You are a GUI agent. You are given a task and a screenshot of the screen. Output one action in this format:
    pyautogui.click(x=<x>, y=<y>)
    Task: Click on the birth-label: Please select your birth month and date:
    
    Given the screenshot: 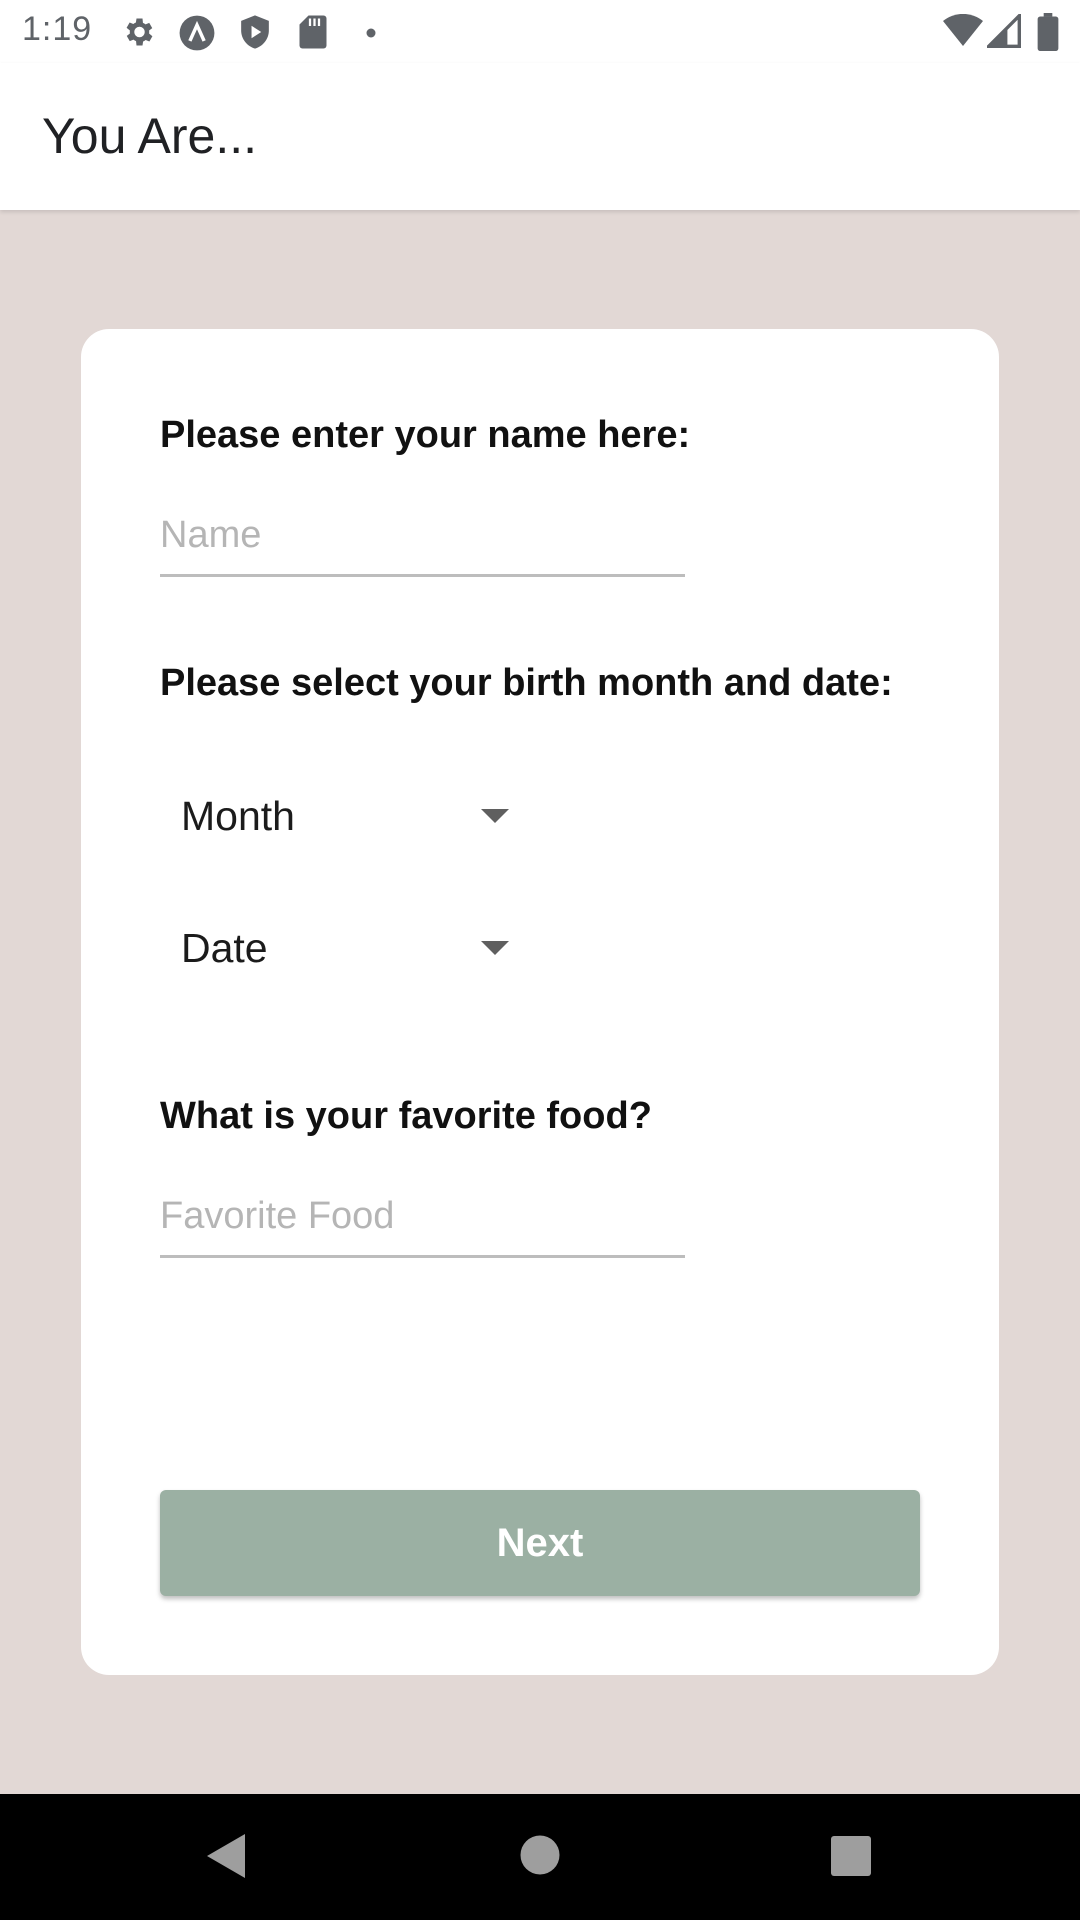 What is the action you would take?
    pyautogui.click(x=526, y=683)
    